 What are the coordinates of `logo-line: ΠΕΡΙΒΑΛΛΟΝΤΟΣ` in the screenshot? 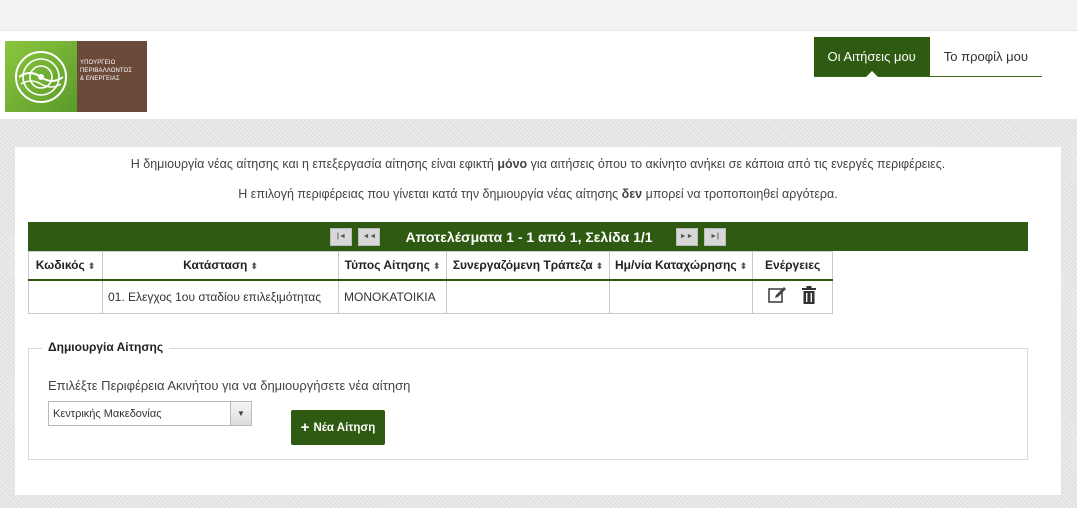 It's located at (106, 71).